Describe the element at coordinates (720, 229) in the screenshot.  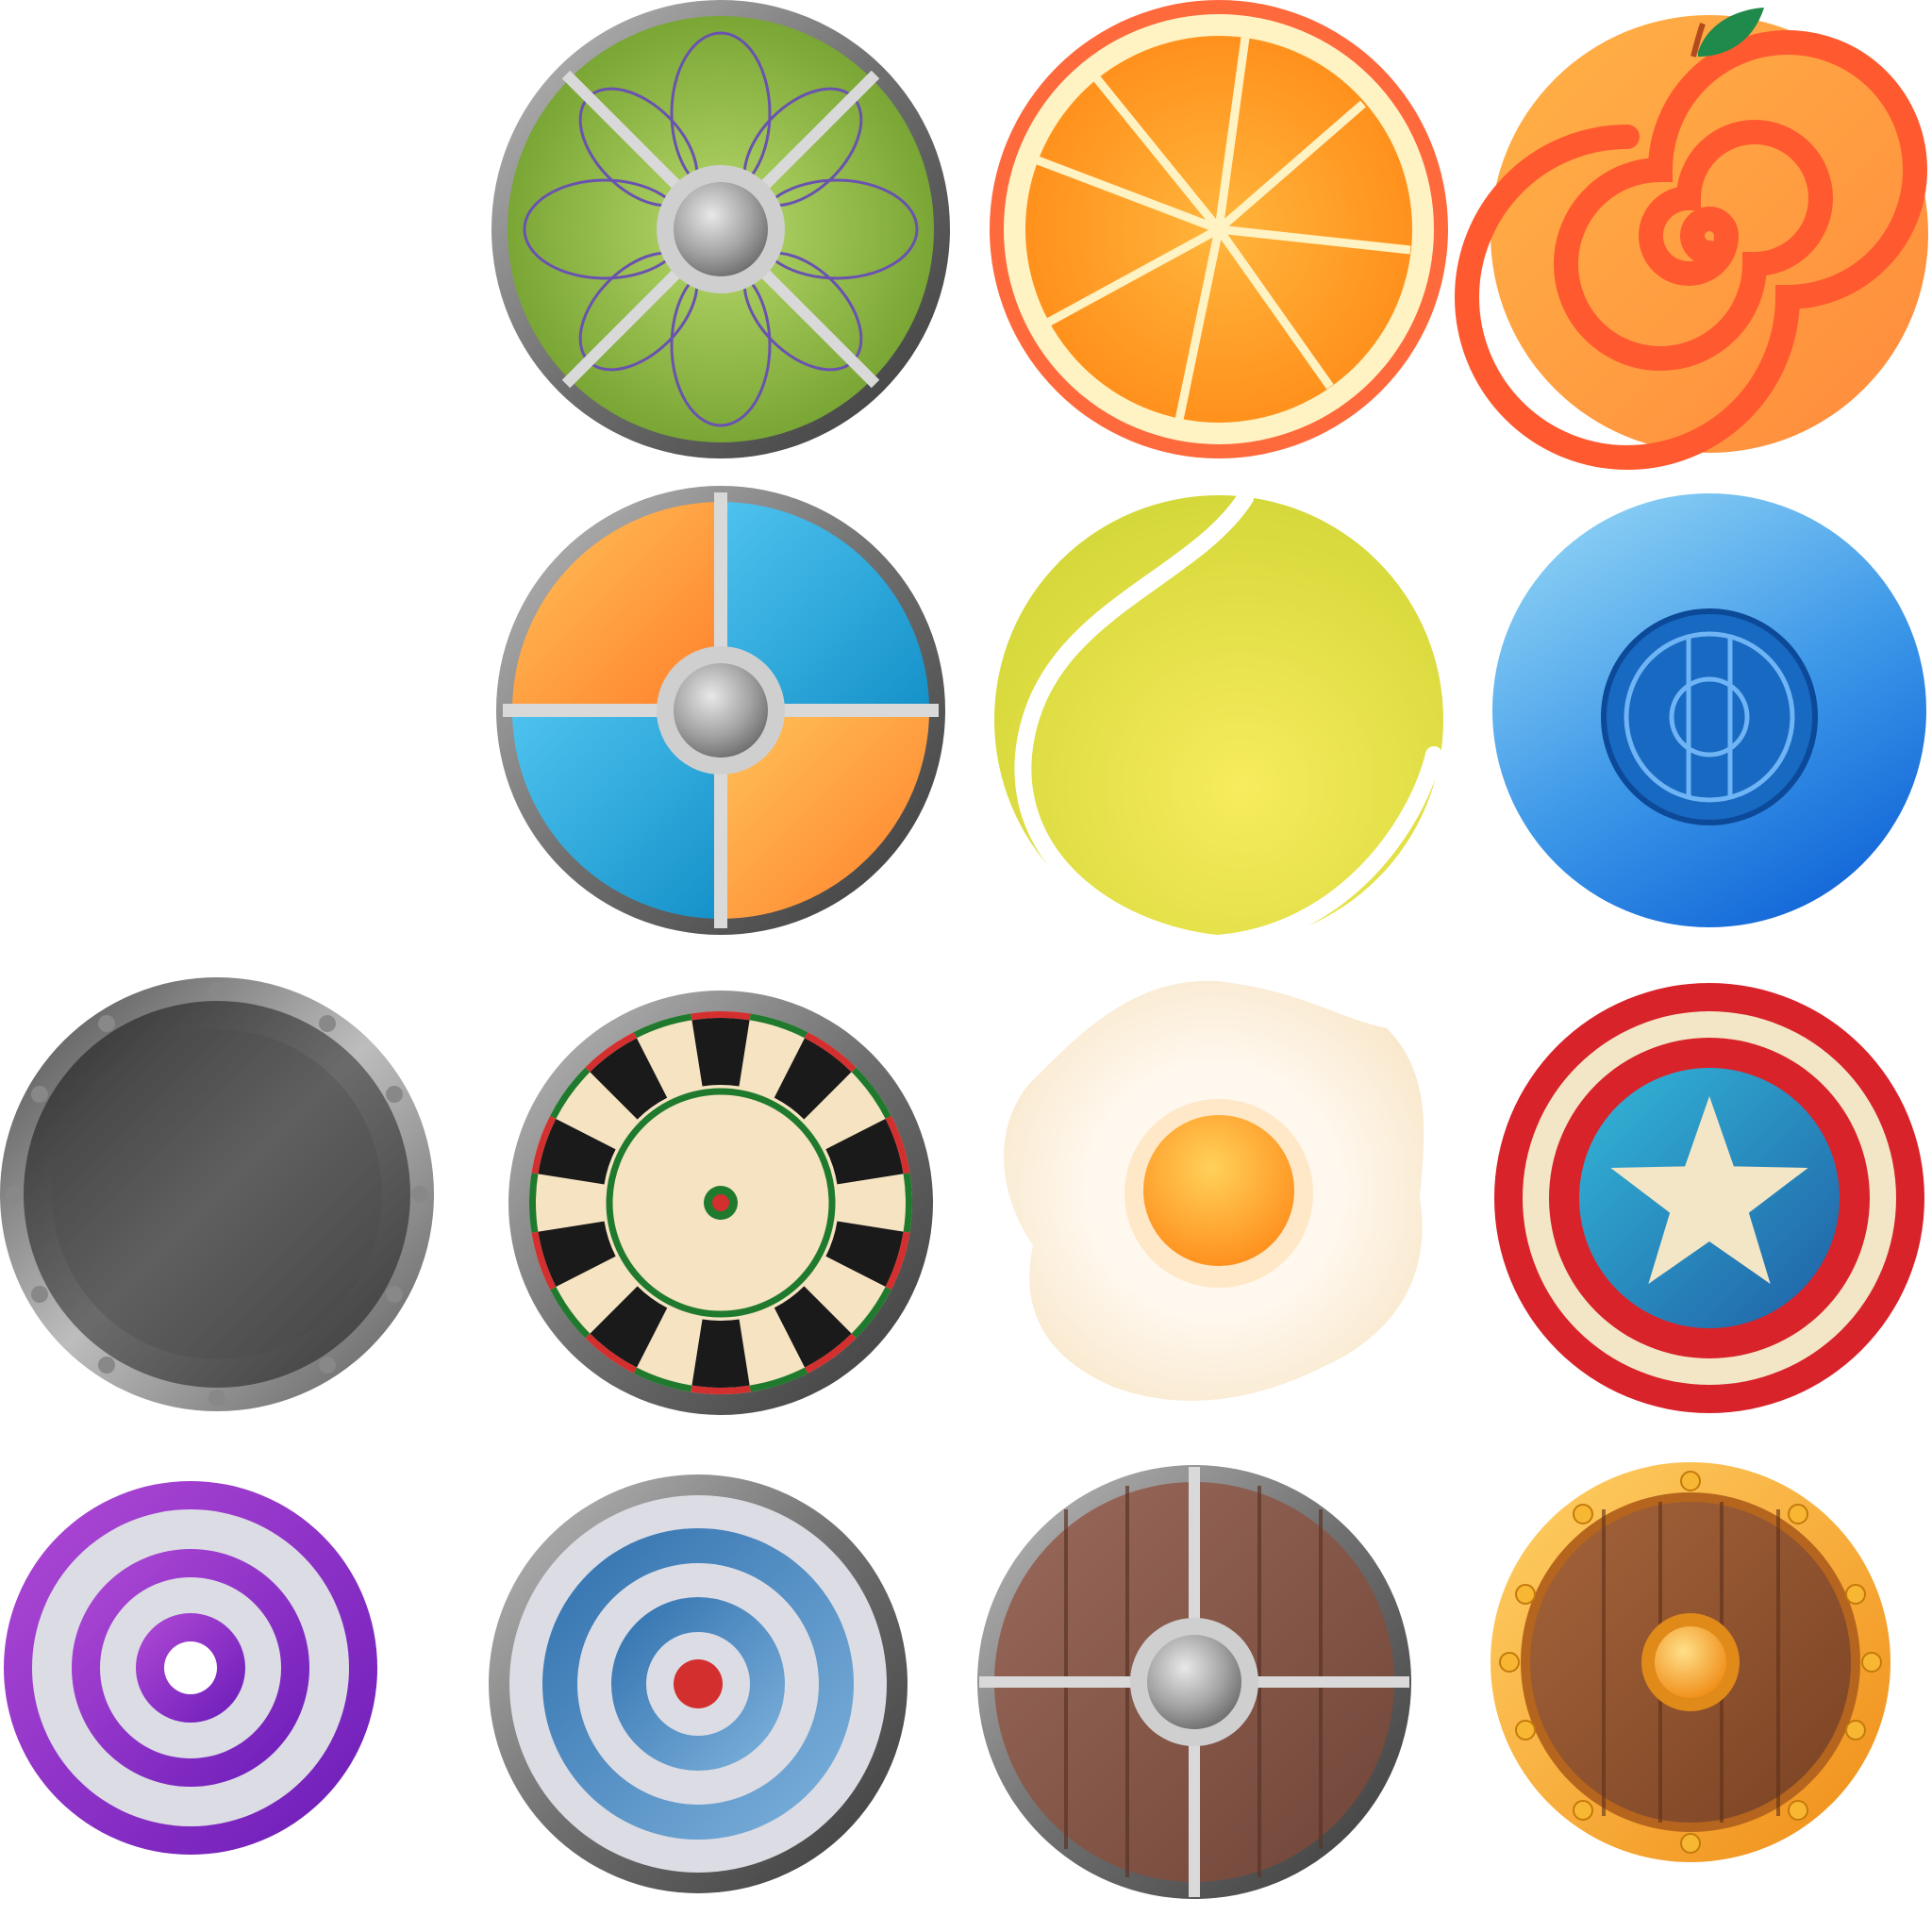
I see `green-viking-shield-icon` at that location.